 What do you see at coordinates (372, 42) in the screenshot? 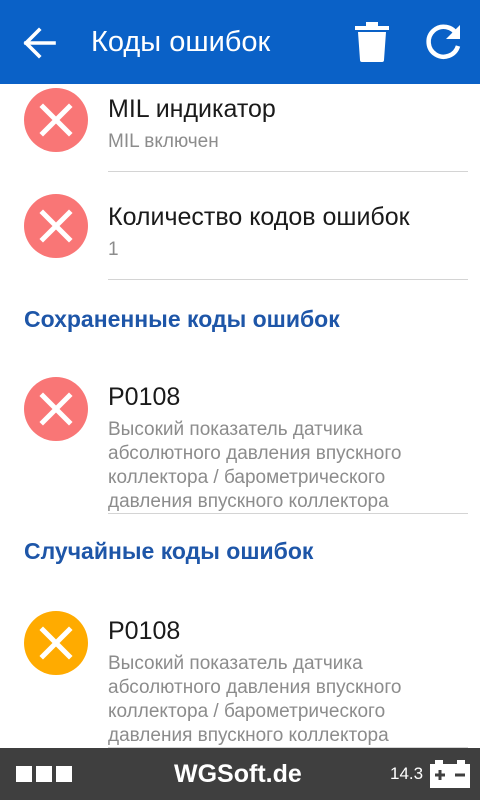
I see `trash-icon` at bounding box center [372, 42].